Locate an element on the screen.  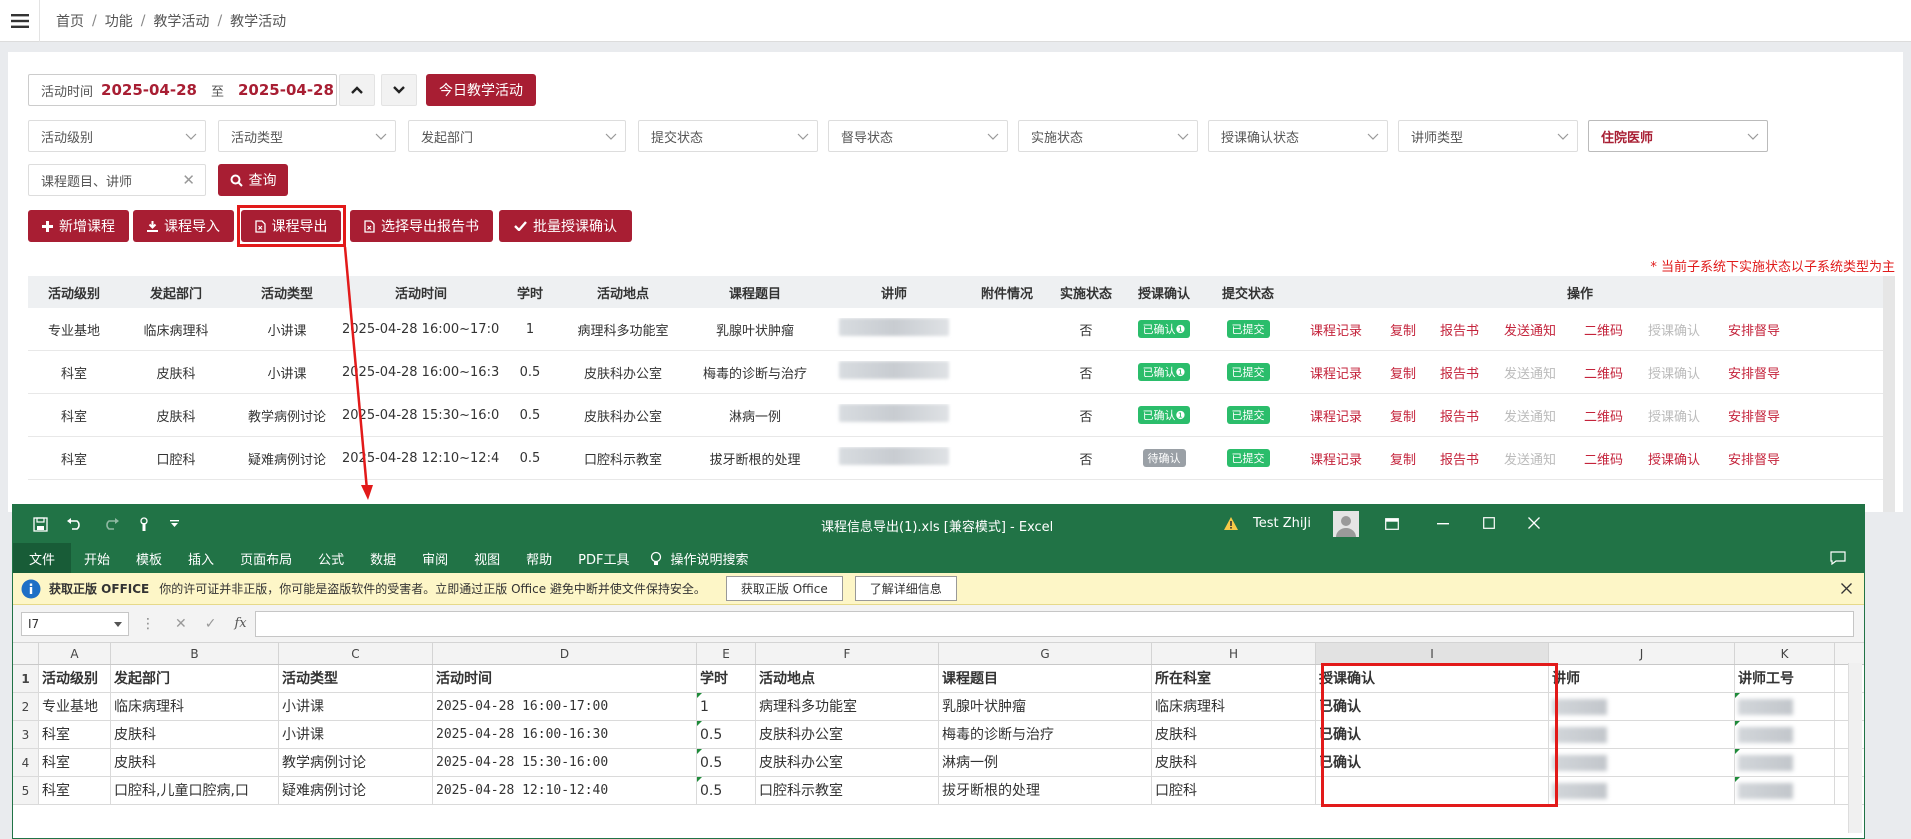
sheet-cell: 疑难病例讨论 is located at coordinates (356, 790).